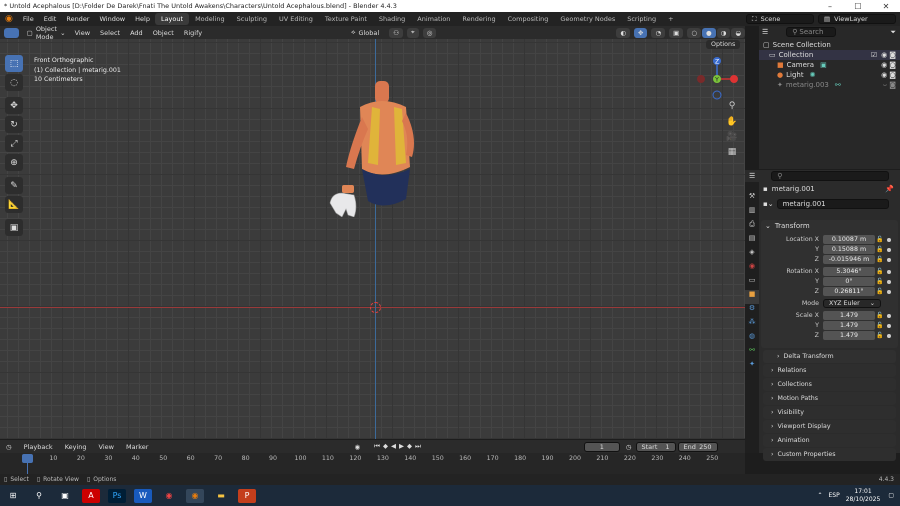 This screenshot has width=900, height=506. I want to click on transform-panel-header: ⌄ Transform, so click(829, 226).